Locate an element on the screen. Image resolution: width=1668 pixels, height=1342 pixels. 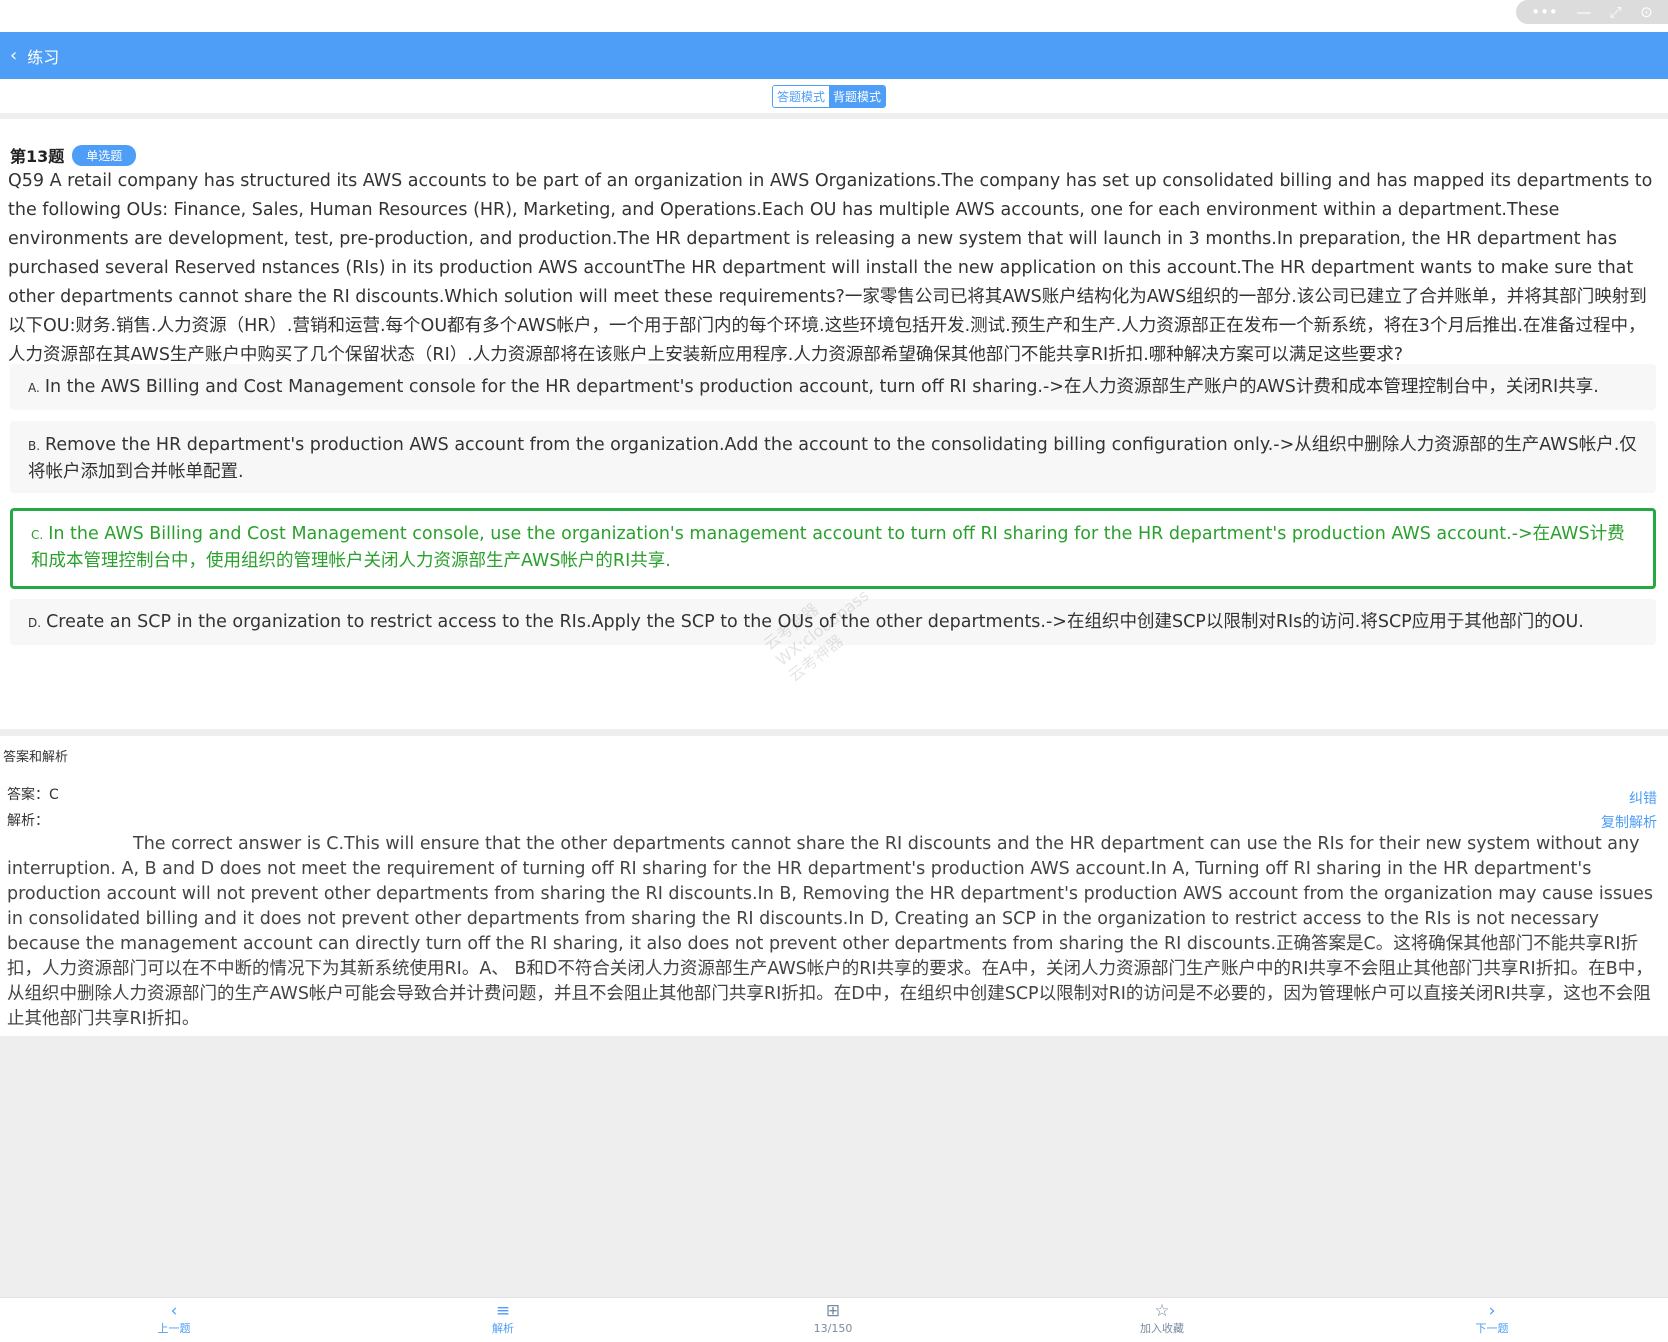
add-favorite-button: ☆ 加入收藏 is located at coordinates (1162, 1317).